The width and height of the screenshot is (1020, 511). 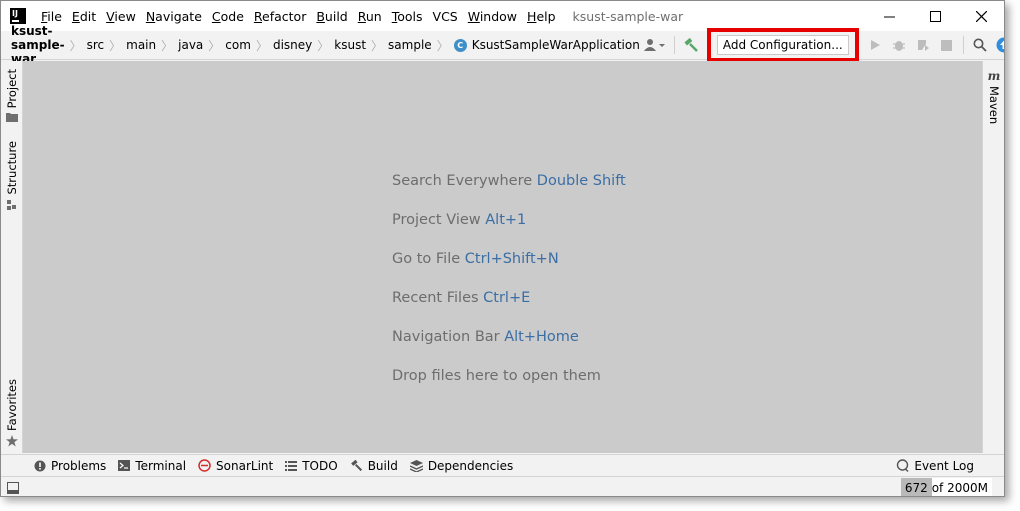 What do you see at coordinates (993, 257) in the screenshot?
I see `right-tool-strip: m Maven` at bounding box center [993, 257].